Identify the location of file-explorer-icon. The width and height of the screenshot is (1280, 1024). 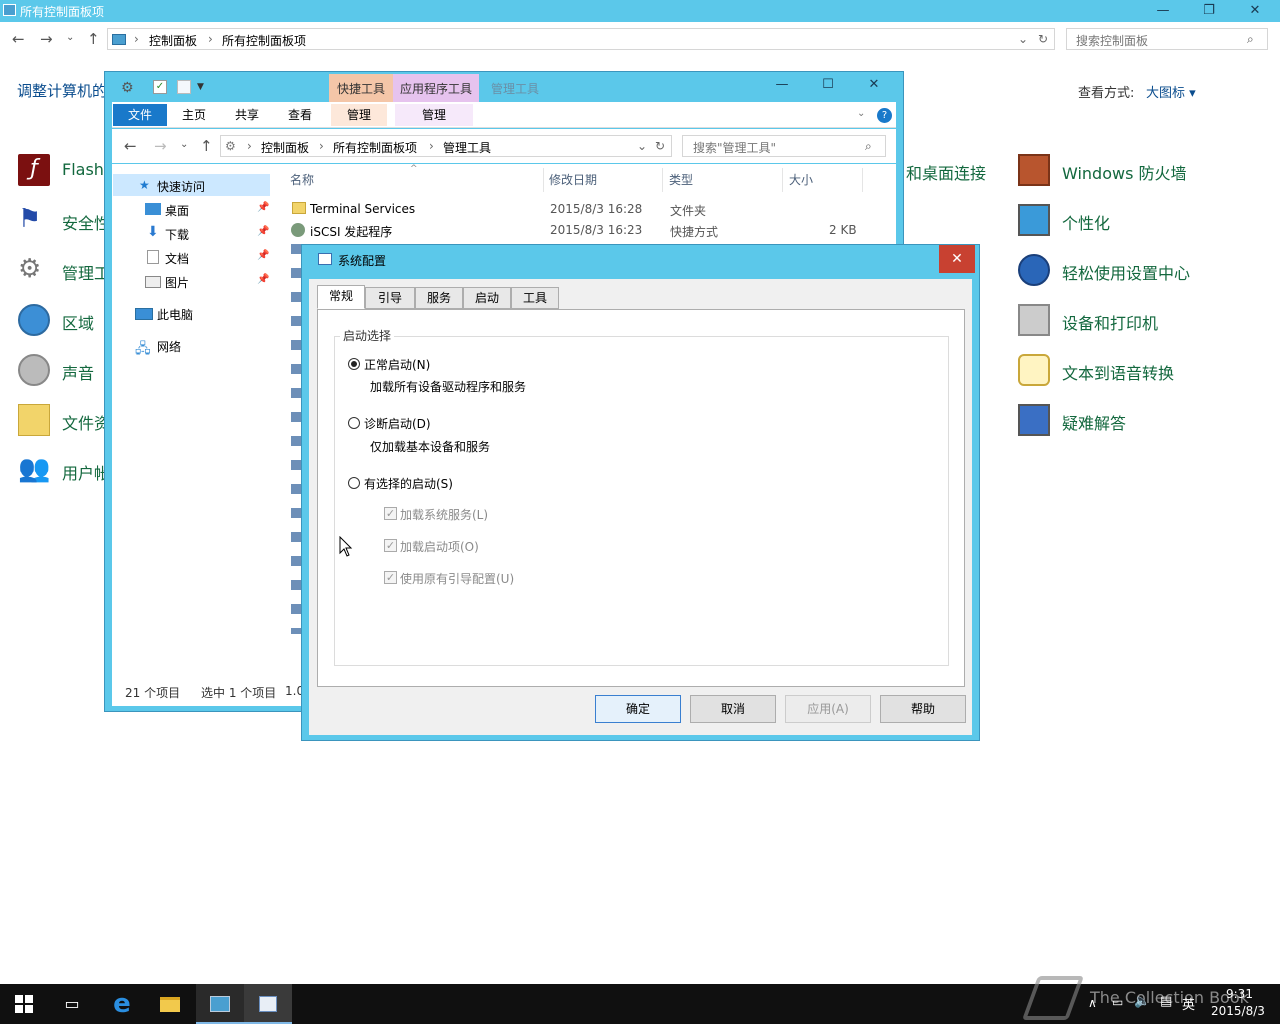
(170, 1004).